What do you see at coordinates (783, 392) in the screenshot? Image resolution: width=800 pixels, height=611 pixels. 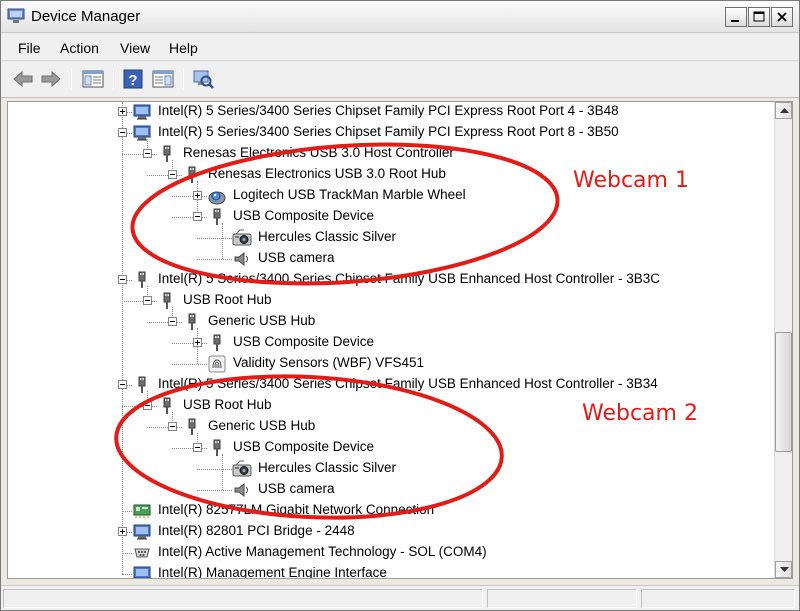 I see `scrollbar-thumb` at bounding box center [783, 392].